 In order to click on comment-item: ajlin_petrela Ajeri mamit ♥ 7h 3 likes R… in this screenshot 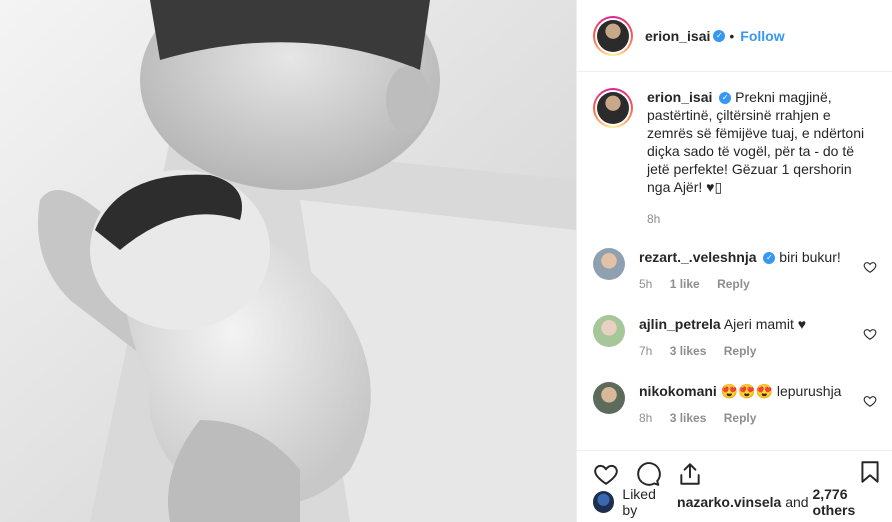, I will do `click(735, 337)`.